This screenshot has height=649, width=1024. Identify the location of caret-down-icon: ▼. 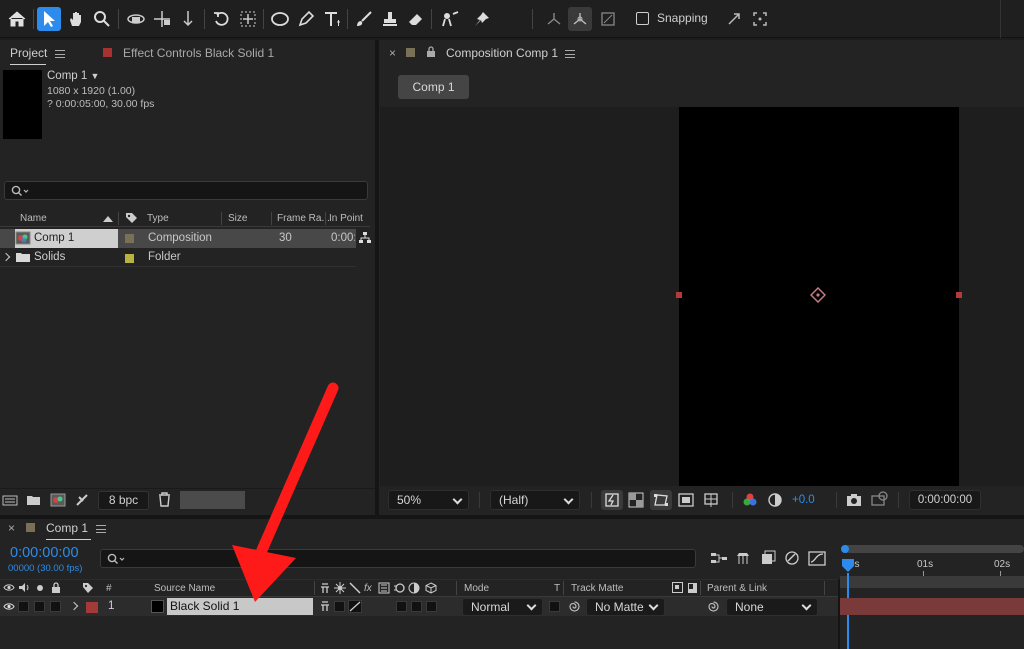
(94, 76).